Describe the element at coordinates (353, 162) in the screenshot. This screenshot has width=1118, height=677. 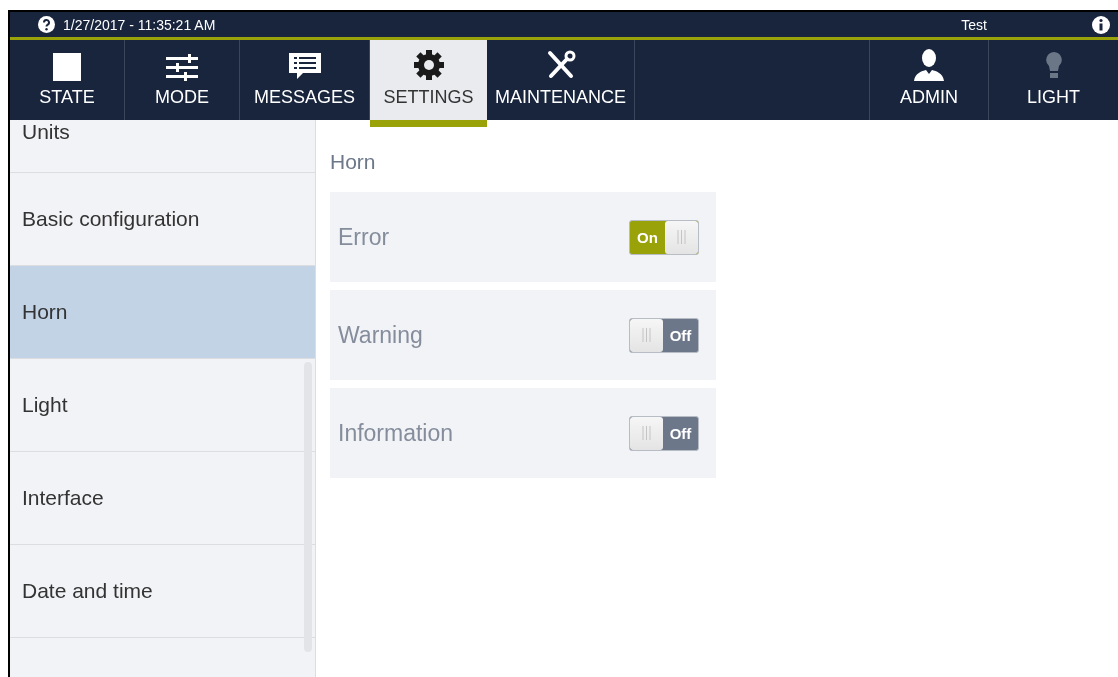
I see `section-title: Horn` at that location.